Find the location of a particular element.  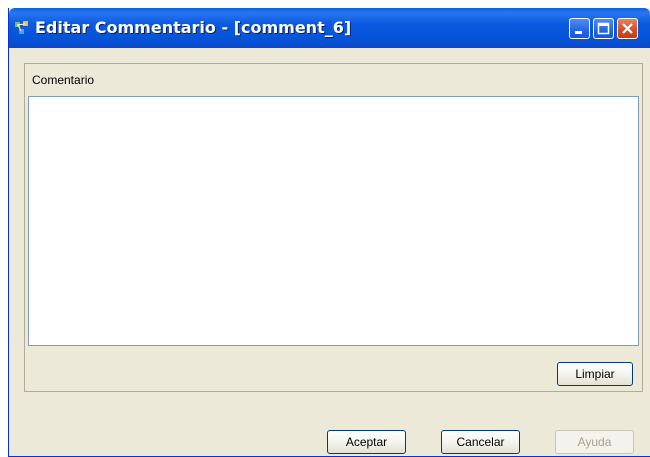

maximize-button is located at coordinates (603, 28).